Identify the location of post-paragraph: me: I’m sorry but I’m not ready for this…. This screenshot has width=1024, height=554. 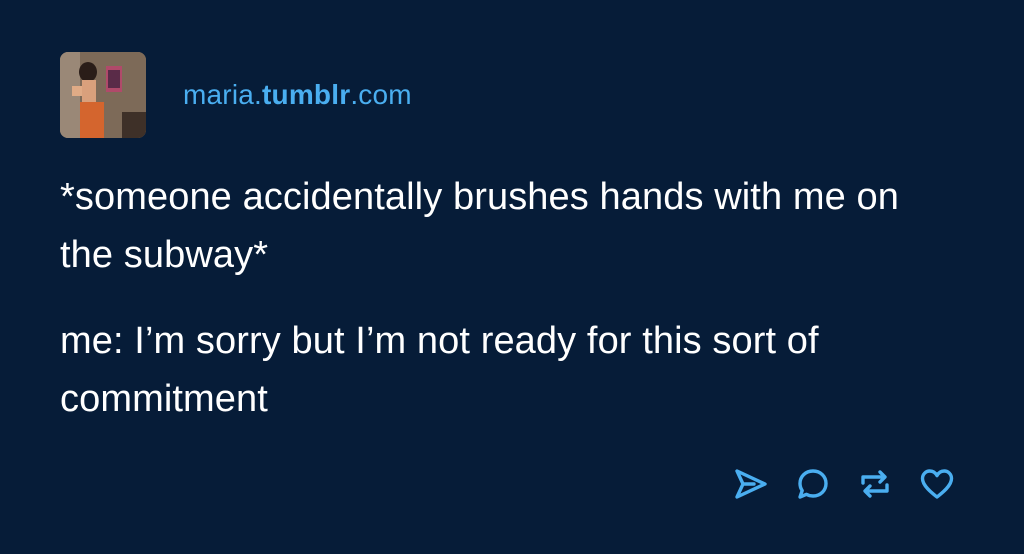
(439, 370).